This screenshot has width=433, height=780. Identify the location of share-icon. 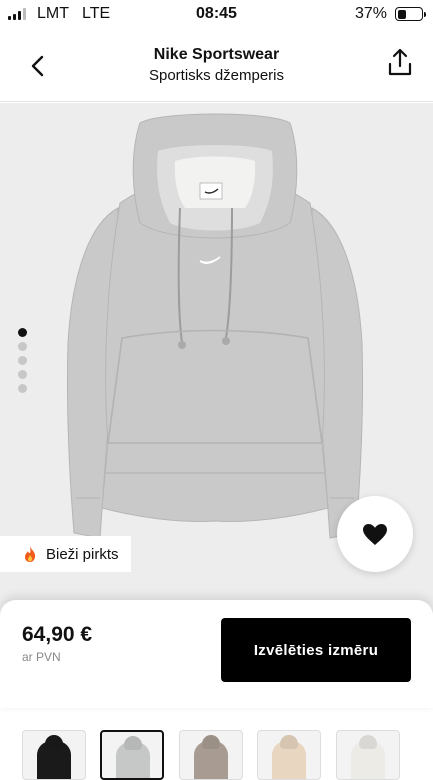
(400, 62).